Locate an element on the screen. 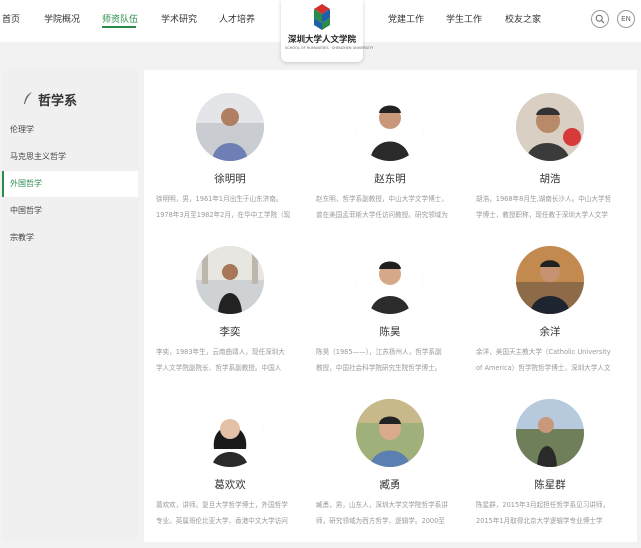 This screenshot has height=548, width=641. faculty-name: 陈星群 is located at coordinates (550, 484).